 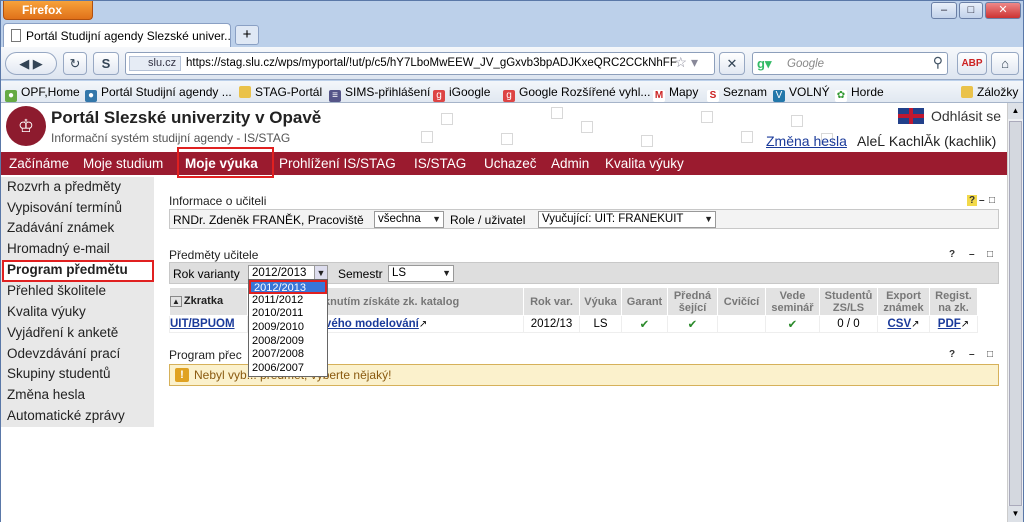 I want to click on english-flag-icon, so click(x=911, y=116).